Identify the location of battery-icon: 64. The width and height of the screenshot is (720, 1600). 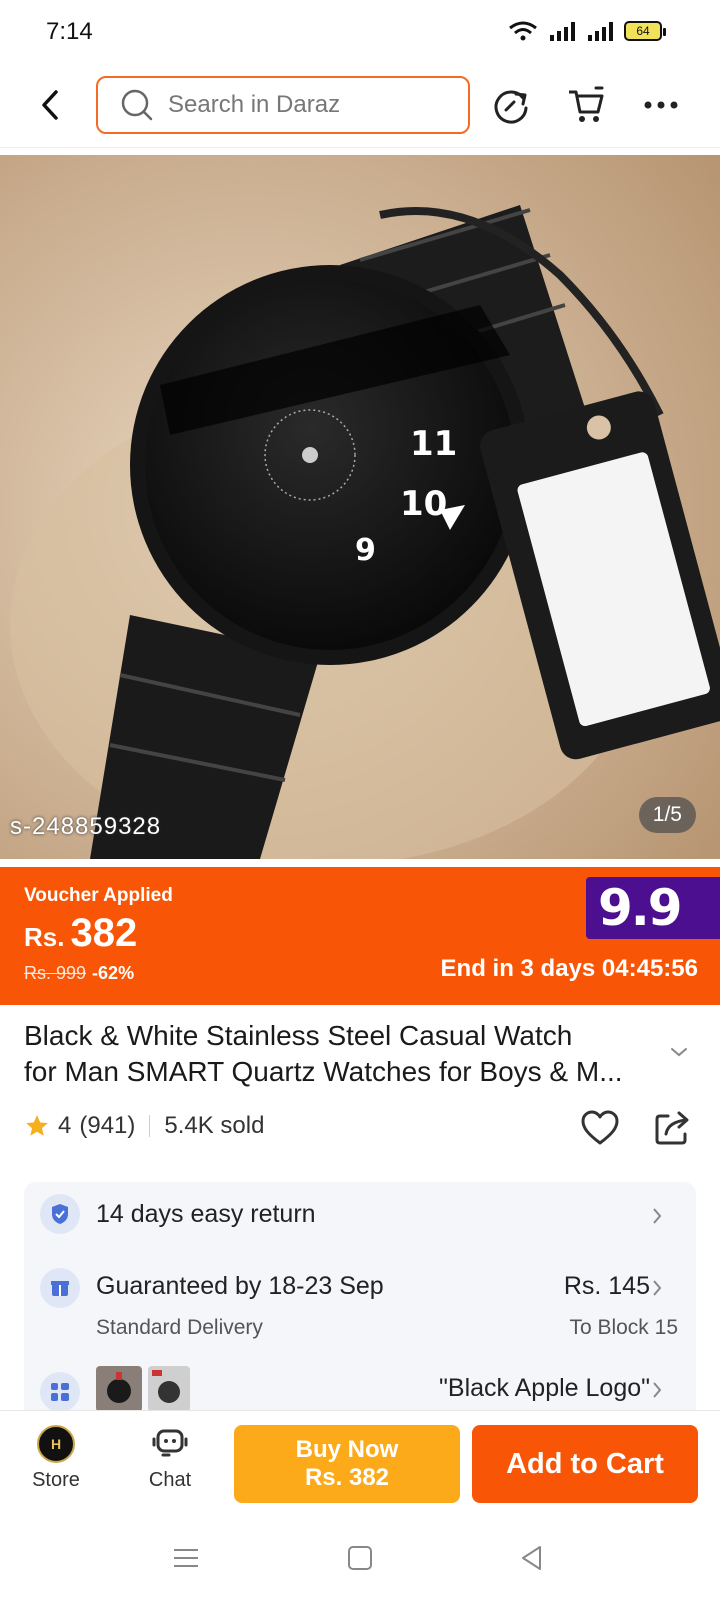
(645, 31).